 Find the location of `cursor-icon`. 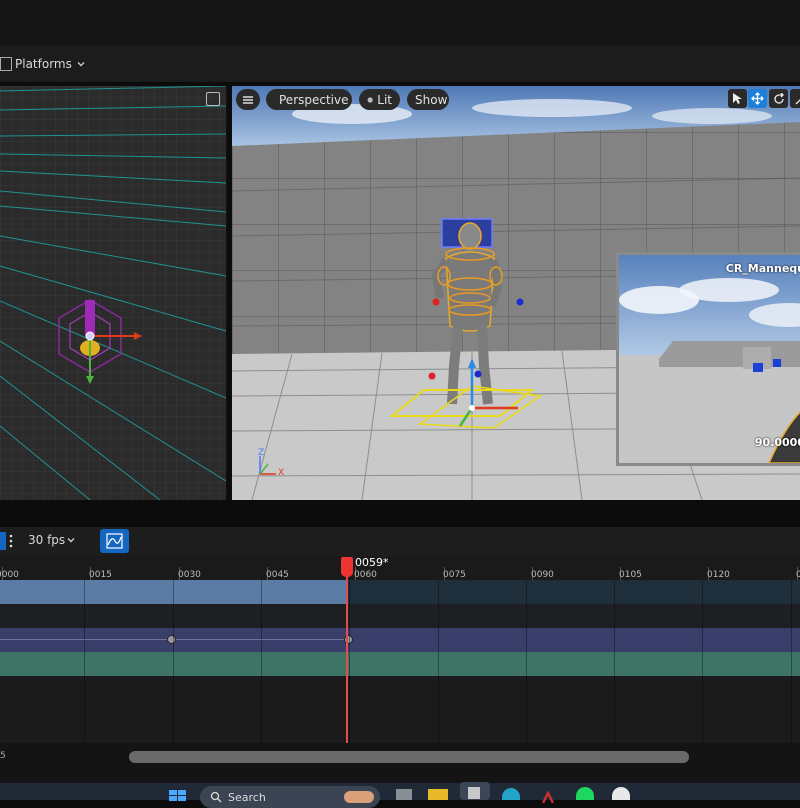

cursor-icon is located at coordinates (737, 98).